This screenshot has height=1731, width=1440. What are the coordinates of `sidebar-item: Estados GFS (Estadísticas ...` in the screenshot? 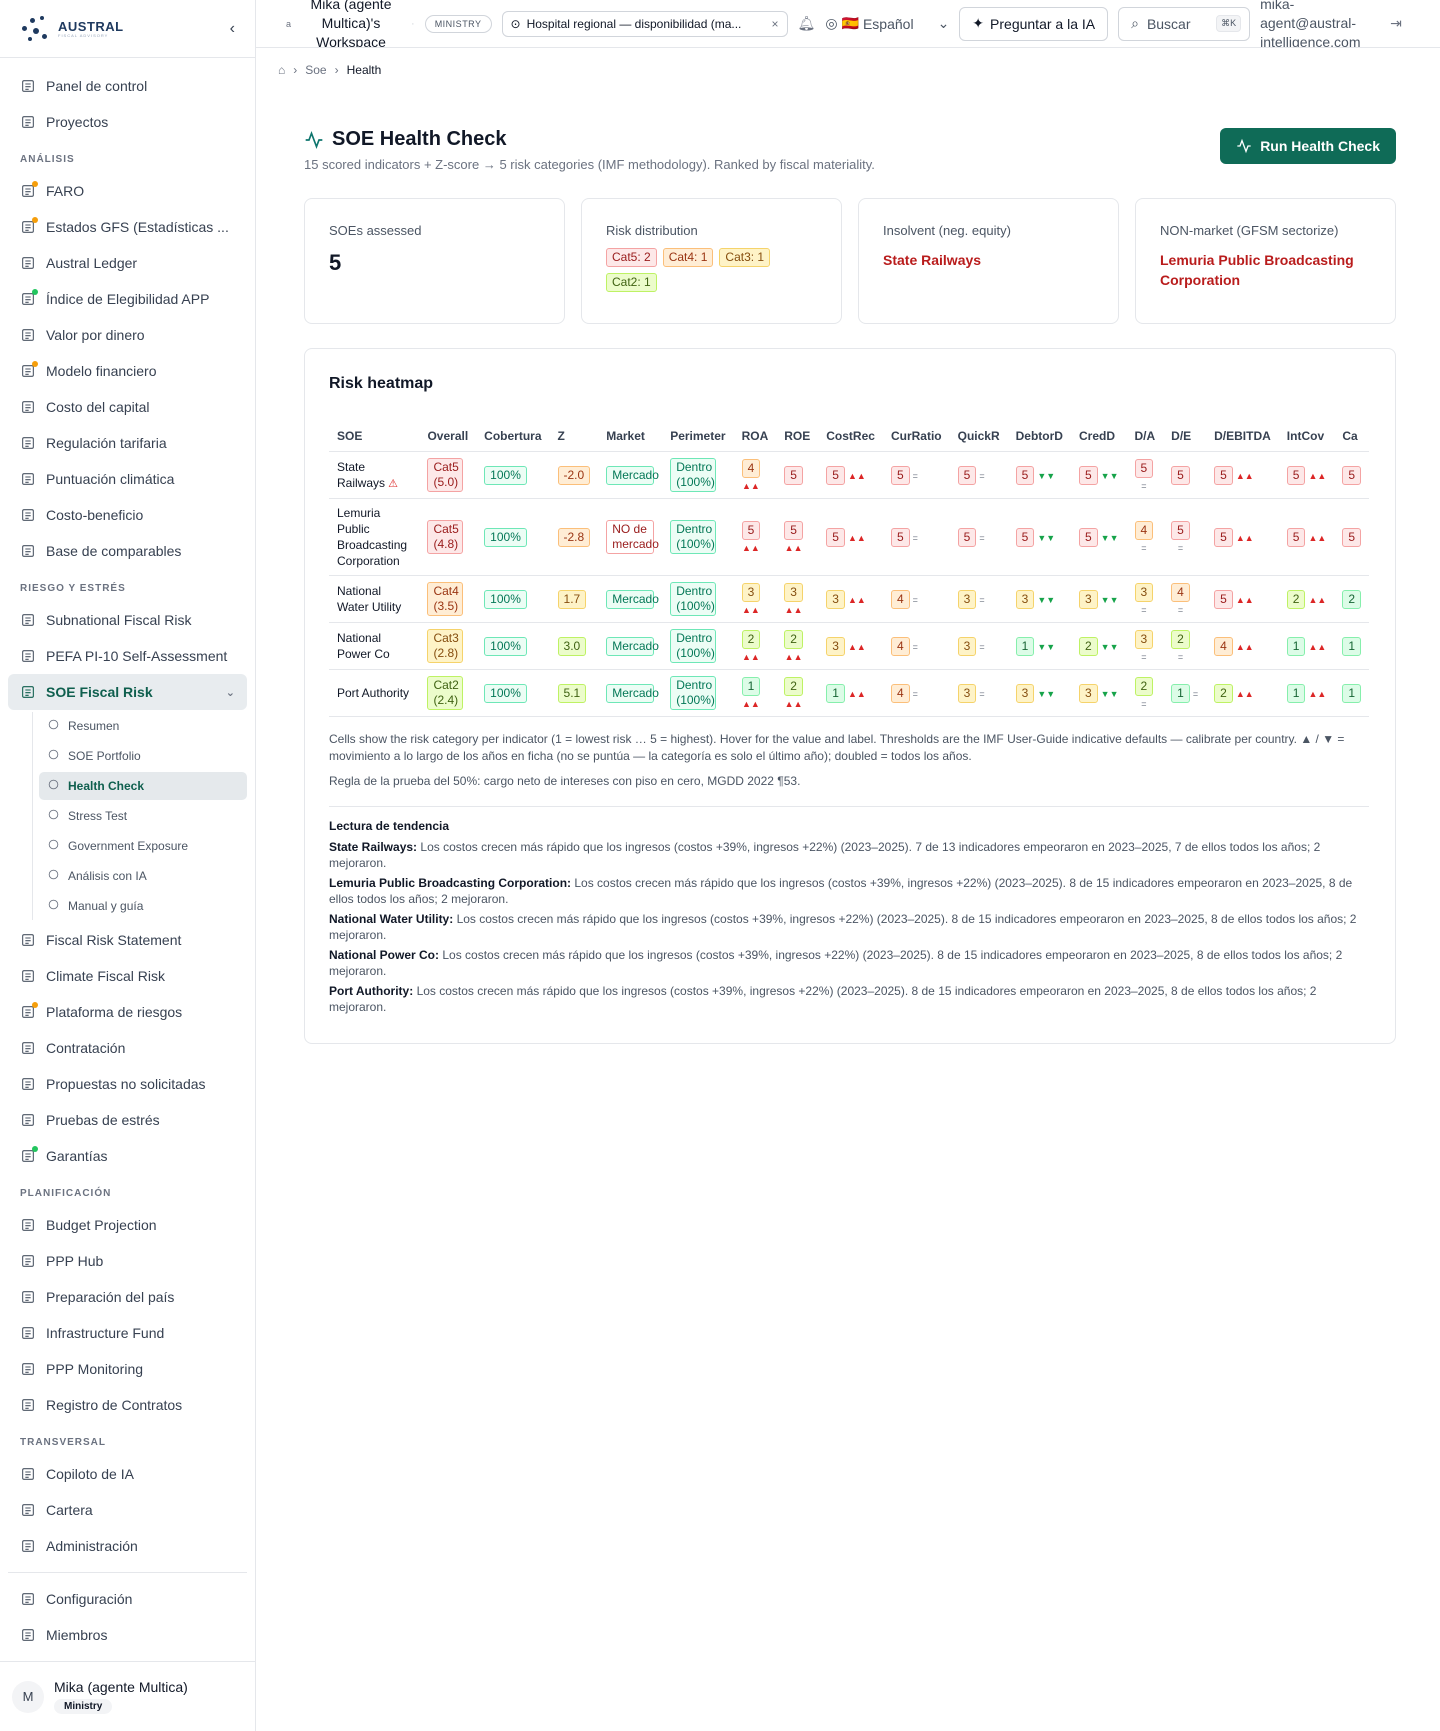 It's located at (127, 227).